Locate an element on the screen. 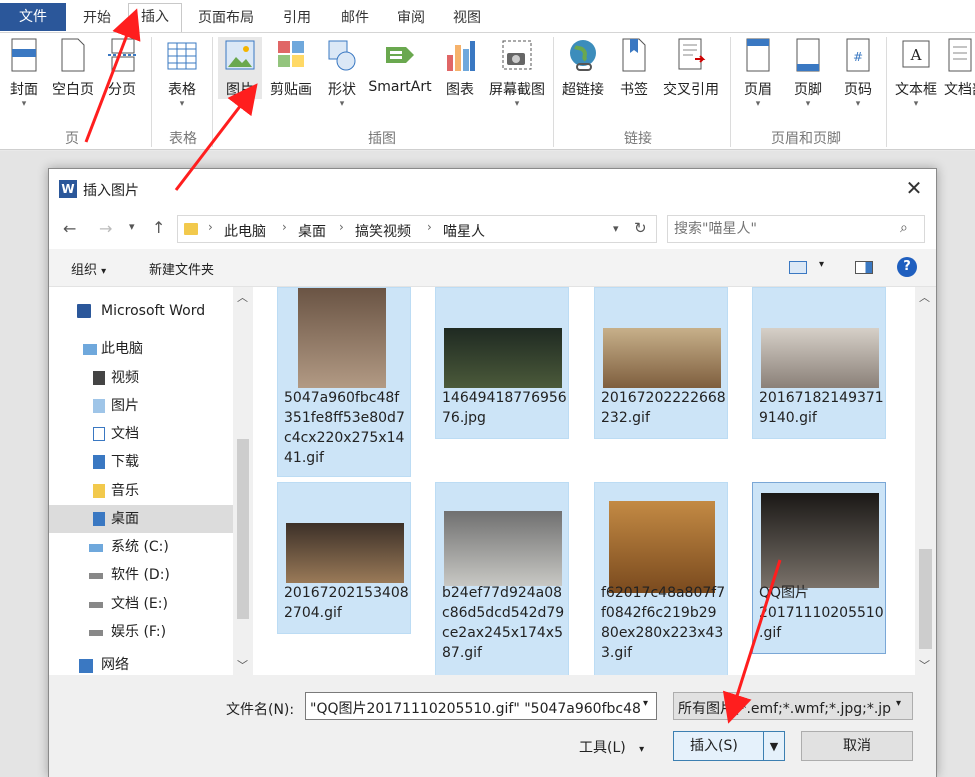  nav-item-music: 音乐 is located at coordinates (141, 491).